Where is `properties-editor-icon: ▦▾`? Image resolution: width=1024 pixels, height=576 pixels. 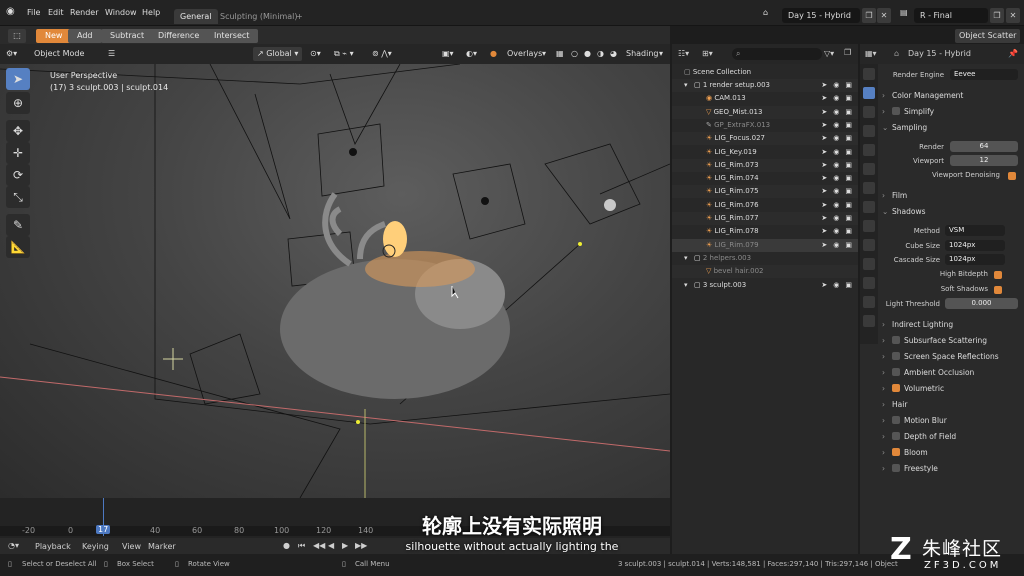 properties-editor-icon: ▦▾ is located at coordinates (871, 53).